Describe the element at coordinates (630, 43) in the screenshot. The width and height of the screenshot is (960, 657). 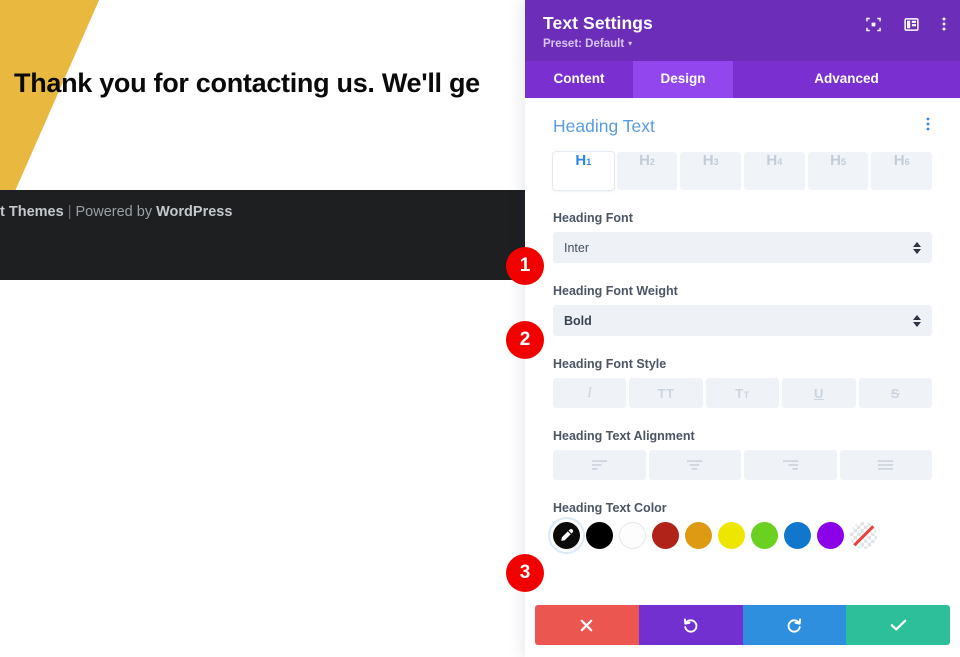
I see `chevron-down-icon: ▾` at that location.